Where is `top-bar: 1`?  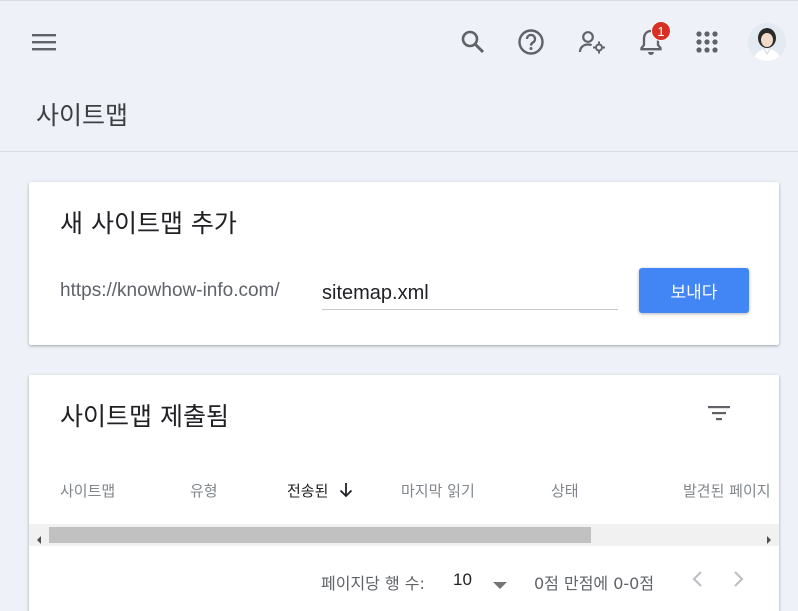 top-bar: 1 is located at coordinates (399, 41).